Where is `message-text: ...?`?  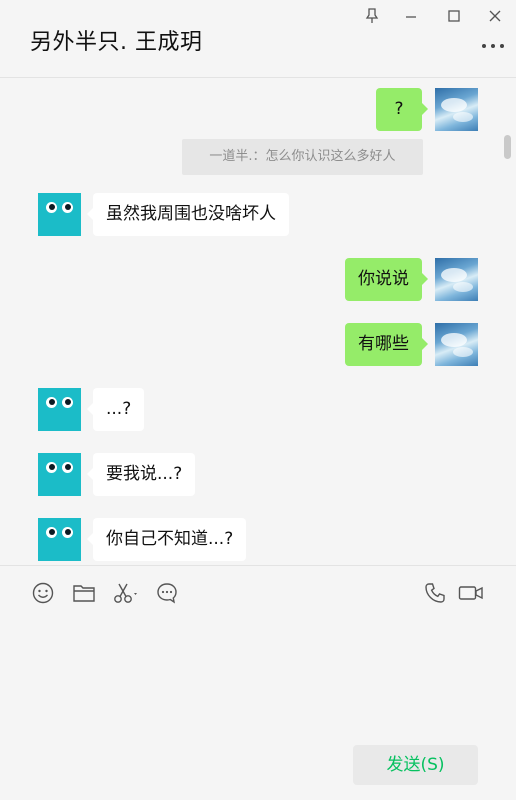 message-text: ...? is located at coordinates (119, 409).